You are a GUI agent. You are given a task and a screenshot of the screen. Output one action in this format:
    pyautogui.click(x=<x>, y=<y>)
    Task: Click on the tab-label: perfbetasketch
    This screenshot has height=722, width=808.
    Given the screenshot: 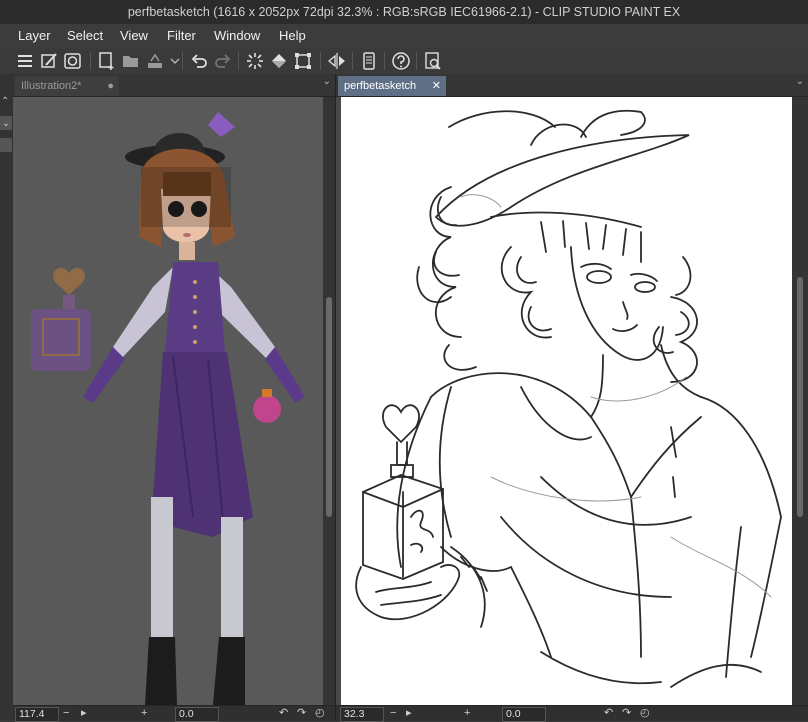 What is the action you would take?
    pyautogui.click(x=380, y=86)
    